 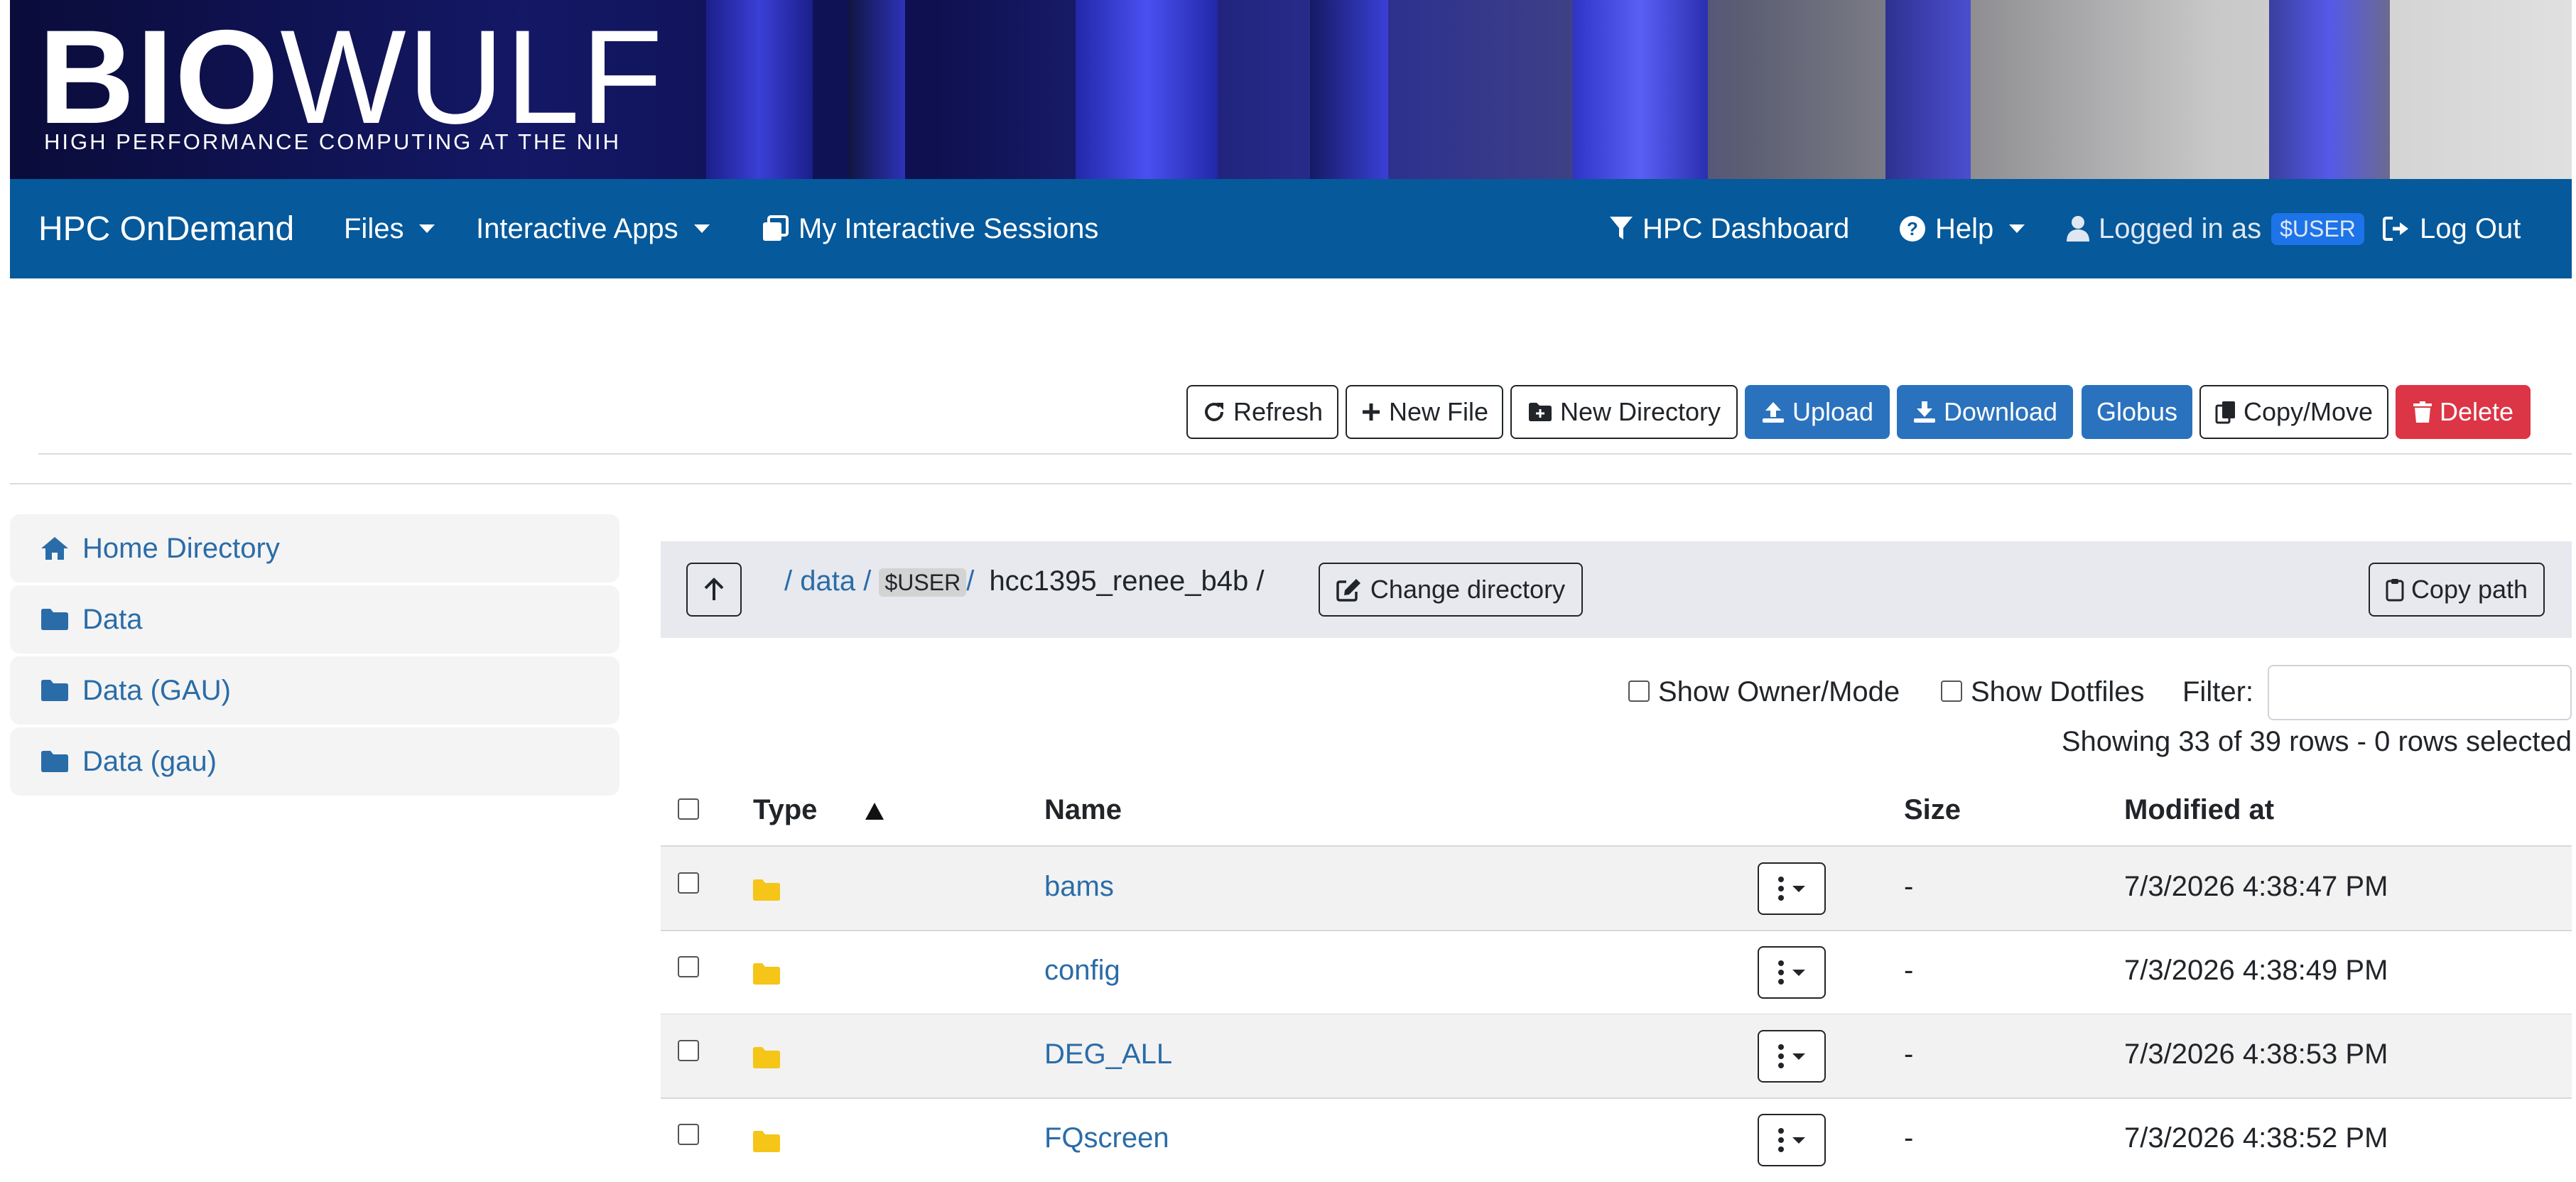 I want to click on logo-tagline: HIGH PERFORMANCE COMPUTING AT THE NIH, so click(x=332, y=141).